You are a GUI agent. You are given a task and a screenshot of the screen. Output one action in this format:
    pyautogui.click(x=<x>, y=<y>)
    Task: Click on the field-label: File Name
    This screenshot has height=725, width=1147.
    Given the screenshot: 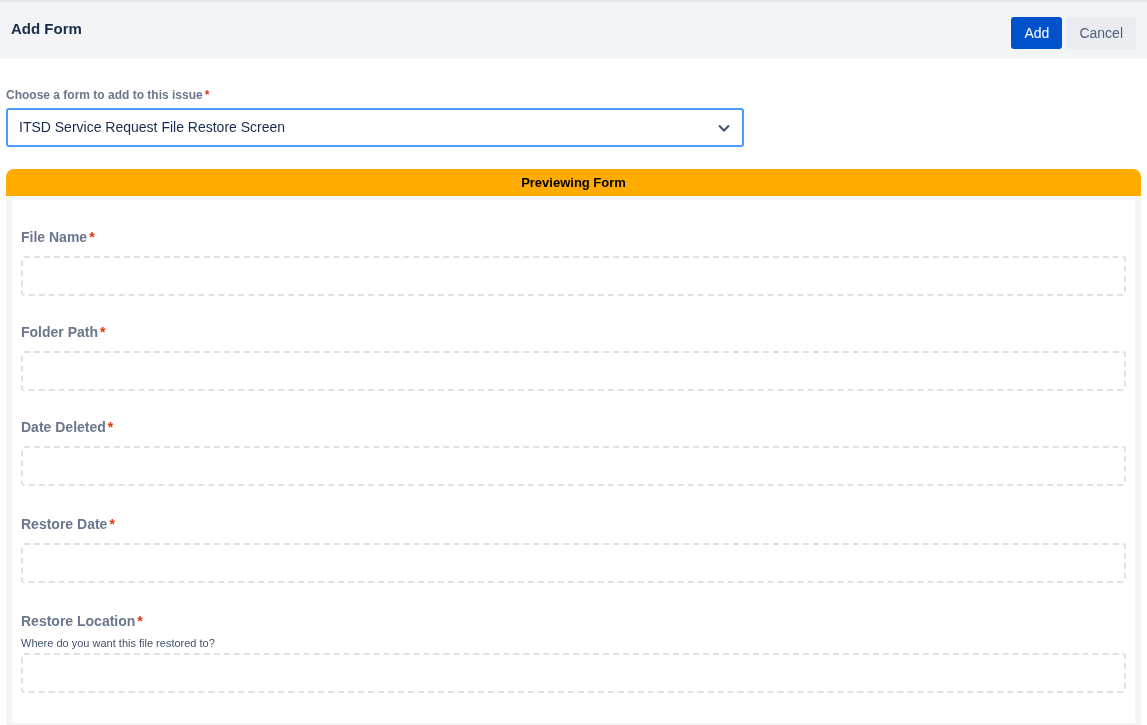 What is the action you would take?
    pyautogui.click(x=54, y=237)
    